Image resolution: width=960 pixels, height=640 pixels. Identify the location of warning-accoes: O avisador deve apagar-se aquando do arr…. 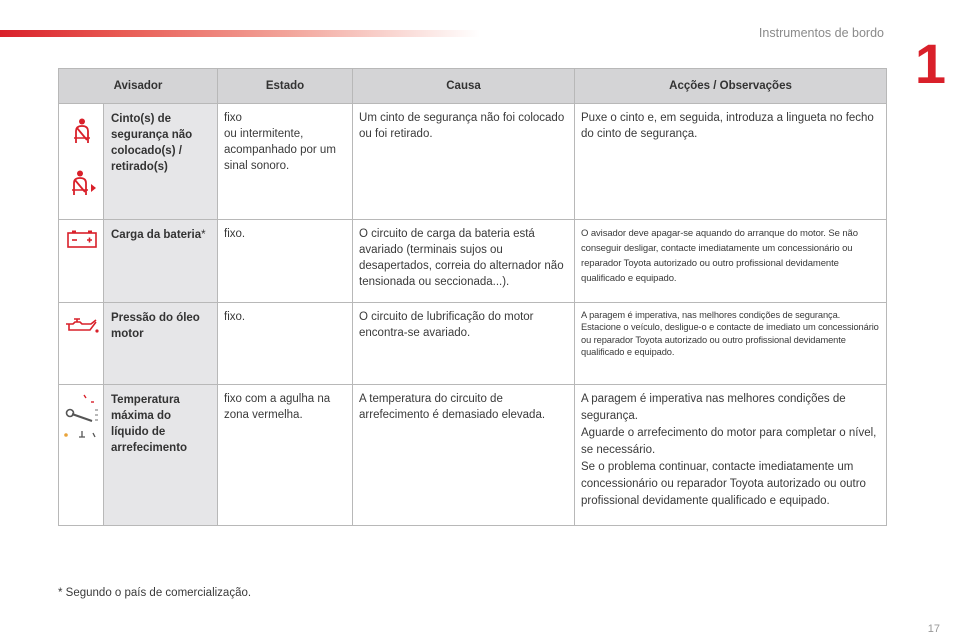
(731, 261).